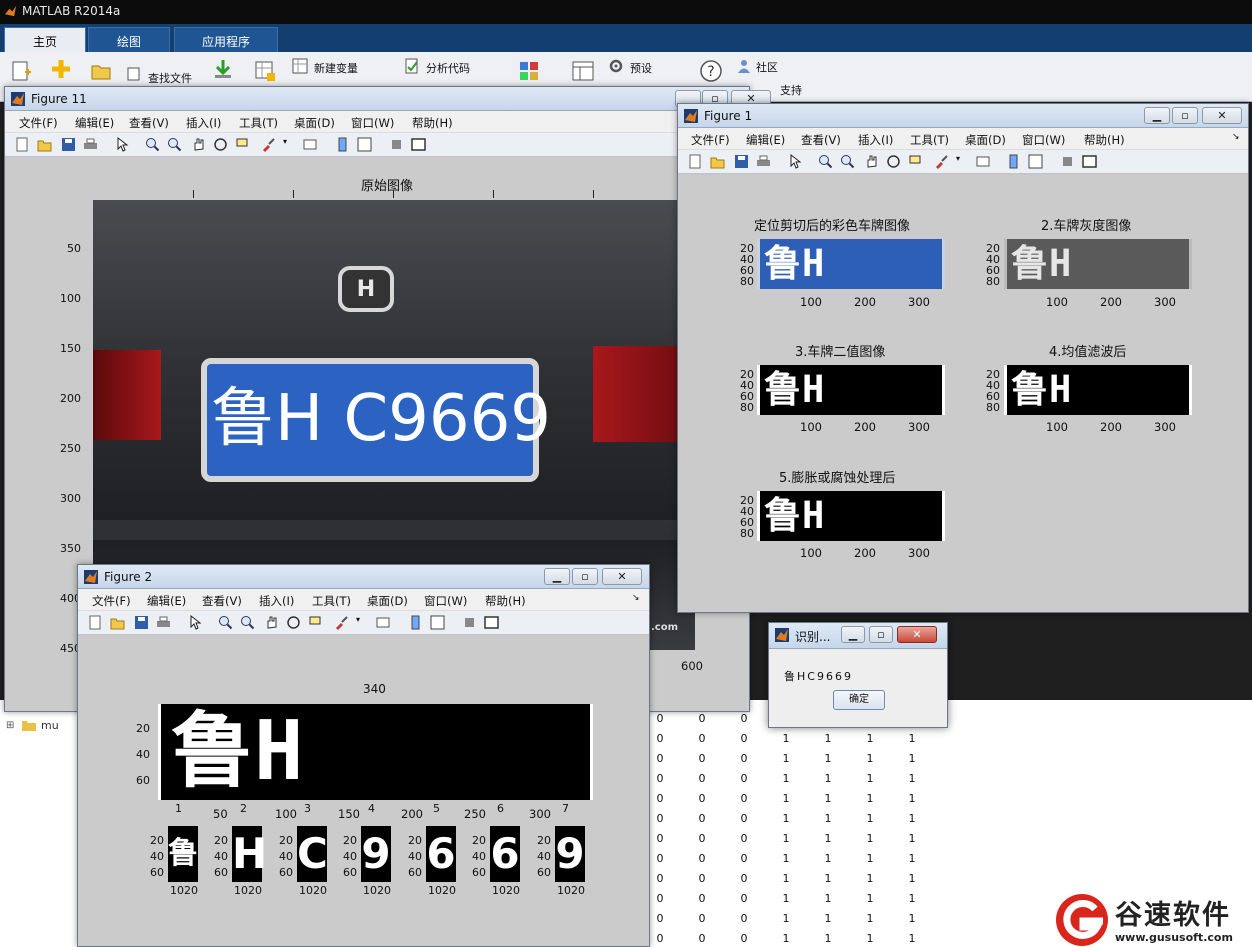  What do you see at coordinates (616, 66) in the screenshot?
I see `gear-icon` at bounding box center [616, 66].